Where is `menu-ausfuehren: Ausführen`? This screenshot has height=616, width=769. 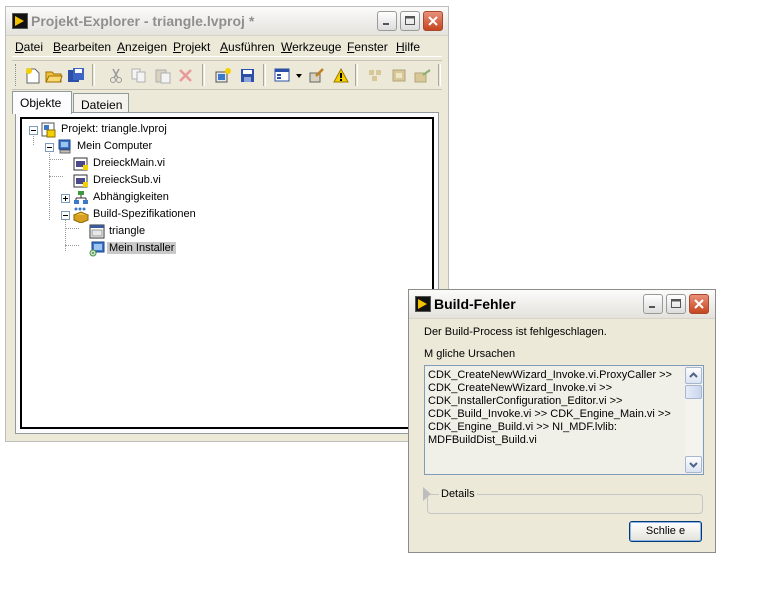
menu-ausfuehren: Ausführen is located at coordinates (247, 47).